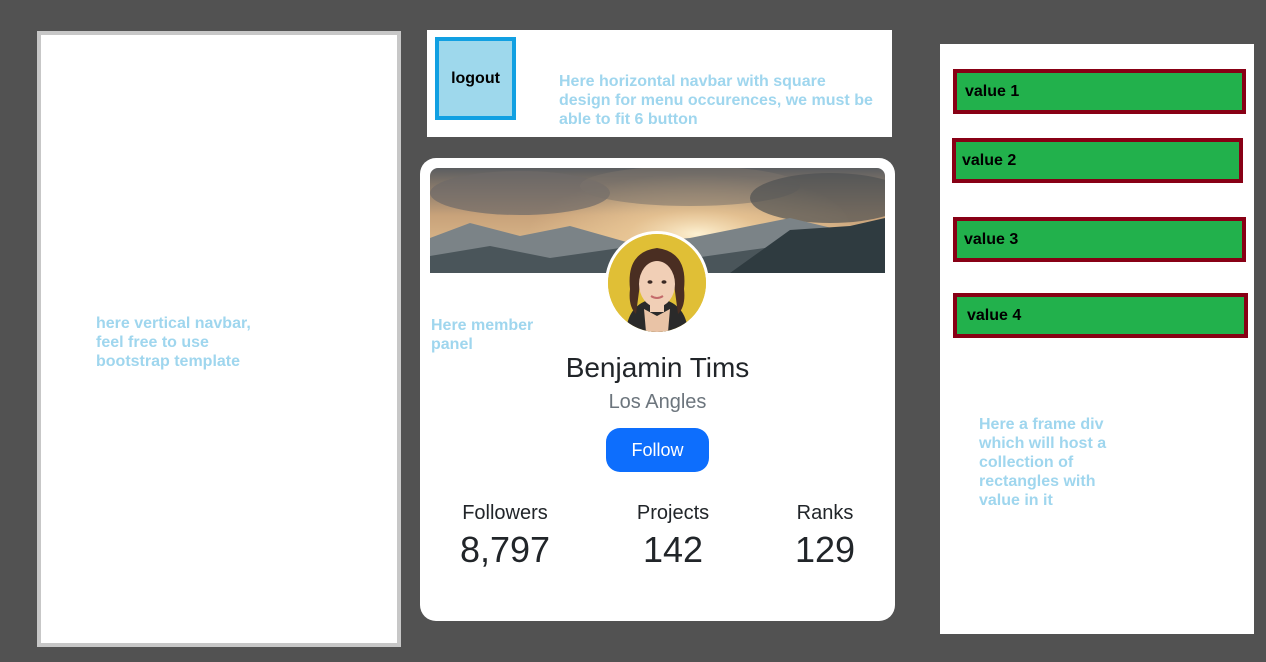  What do you see at coordinates (1099, 91) in the screenshot?
I see `value-rectangle: value 1` at bounding box center [1099, 91].